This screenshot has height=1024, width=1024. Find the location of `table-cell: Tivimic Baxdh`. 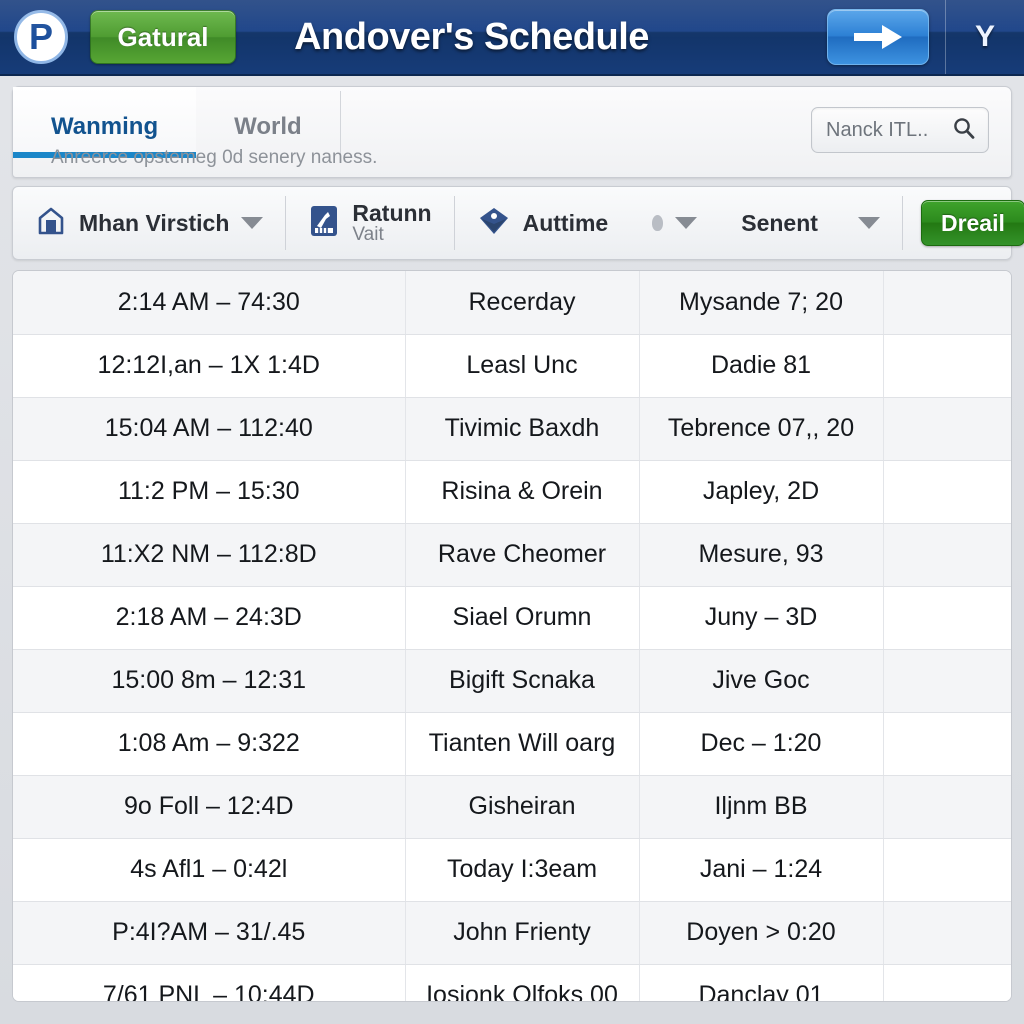

table-cell: Tivimic Baxdh is located at coordinates (522, 429).